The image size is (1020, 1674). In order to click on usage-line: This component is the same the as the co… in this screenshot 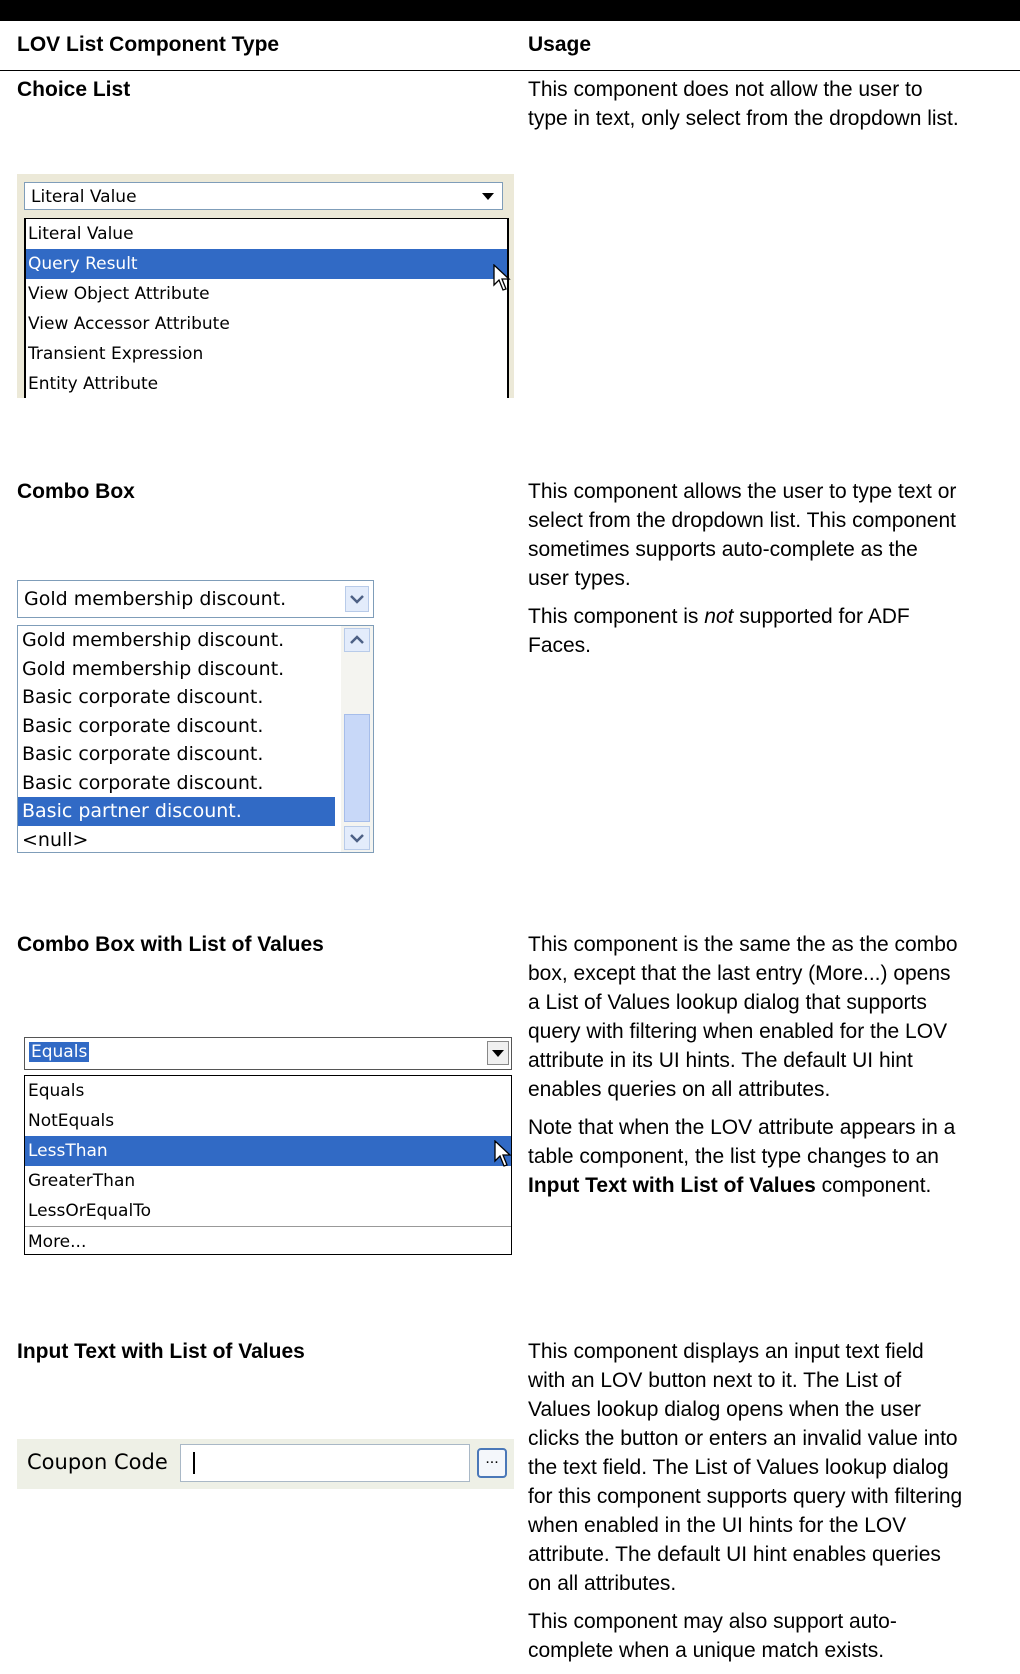, I will do `click(743, 944)`.